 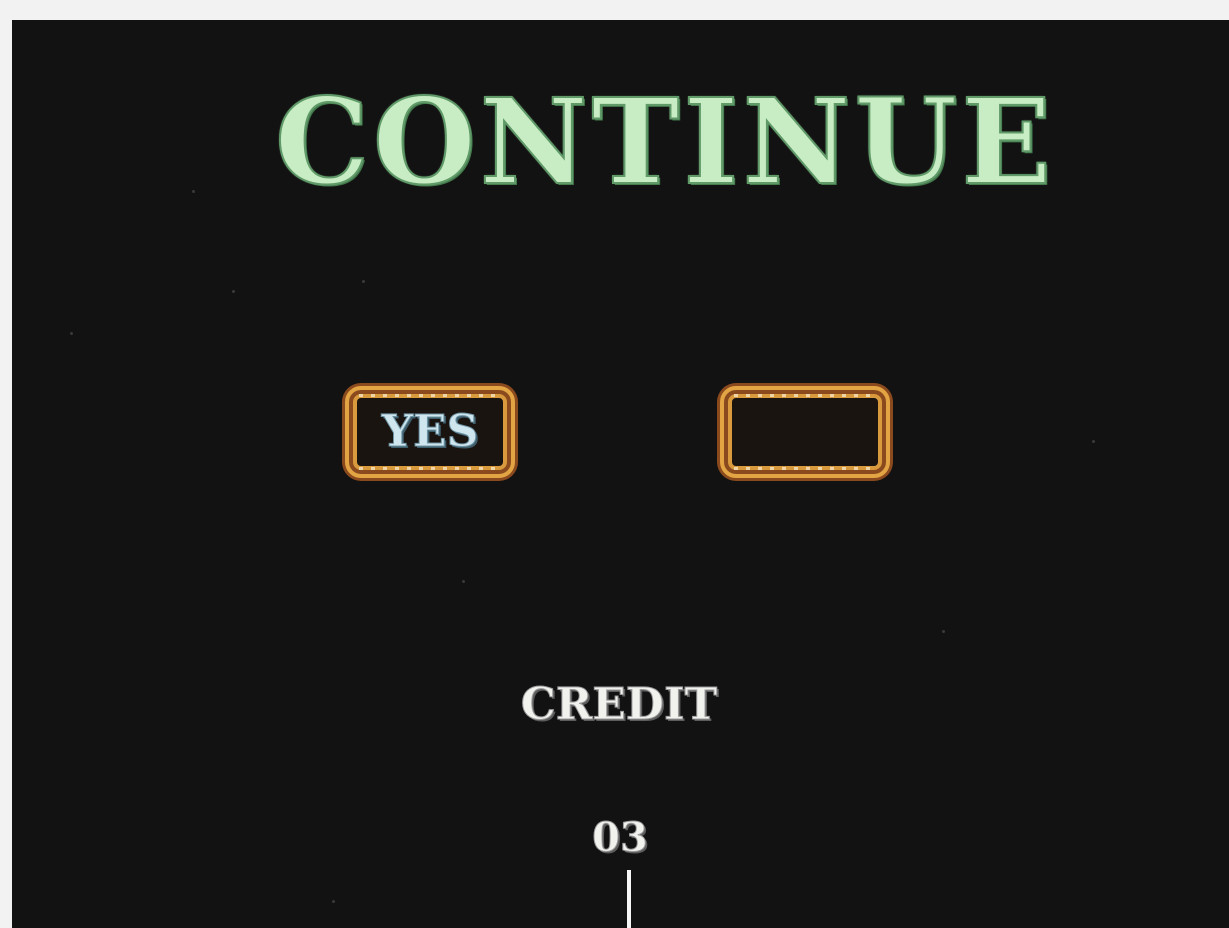 I want to click on credit-count: 03, so click(x=620, y=837).